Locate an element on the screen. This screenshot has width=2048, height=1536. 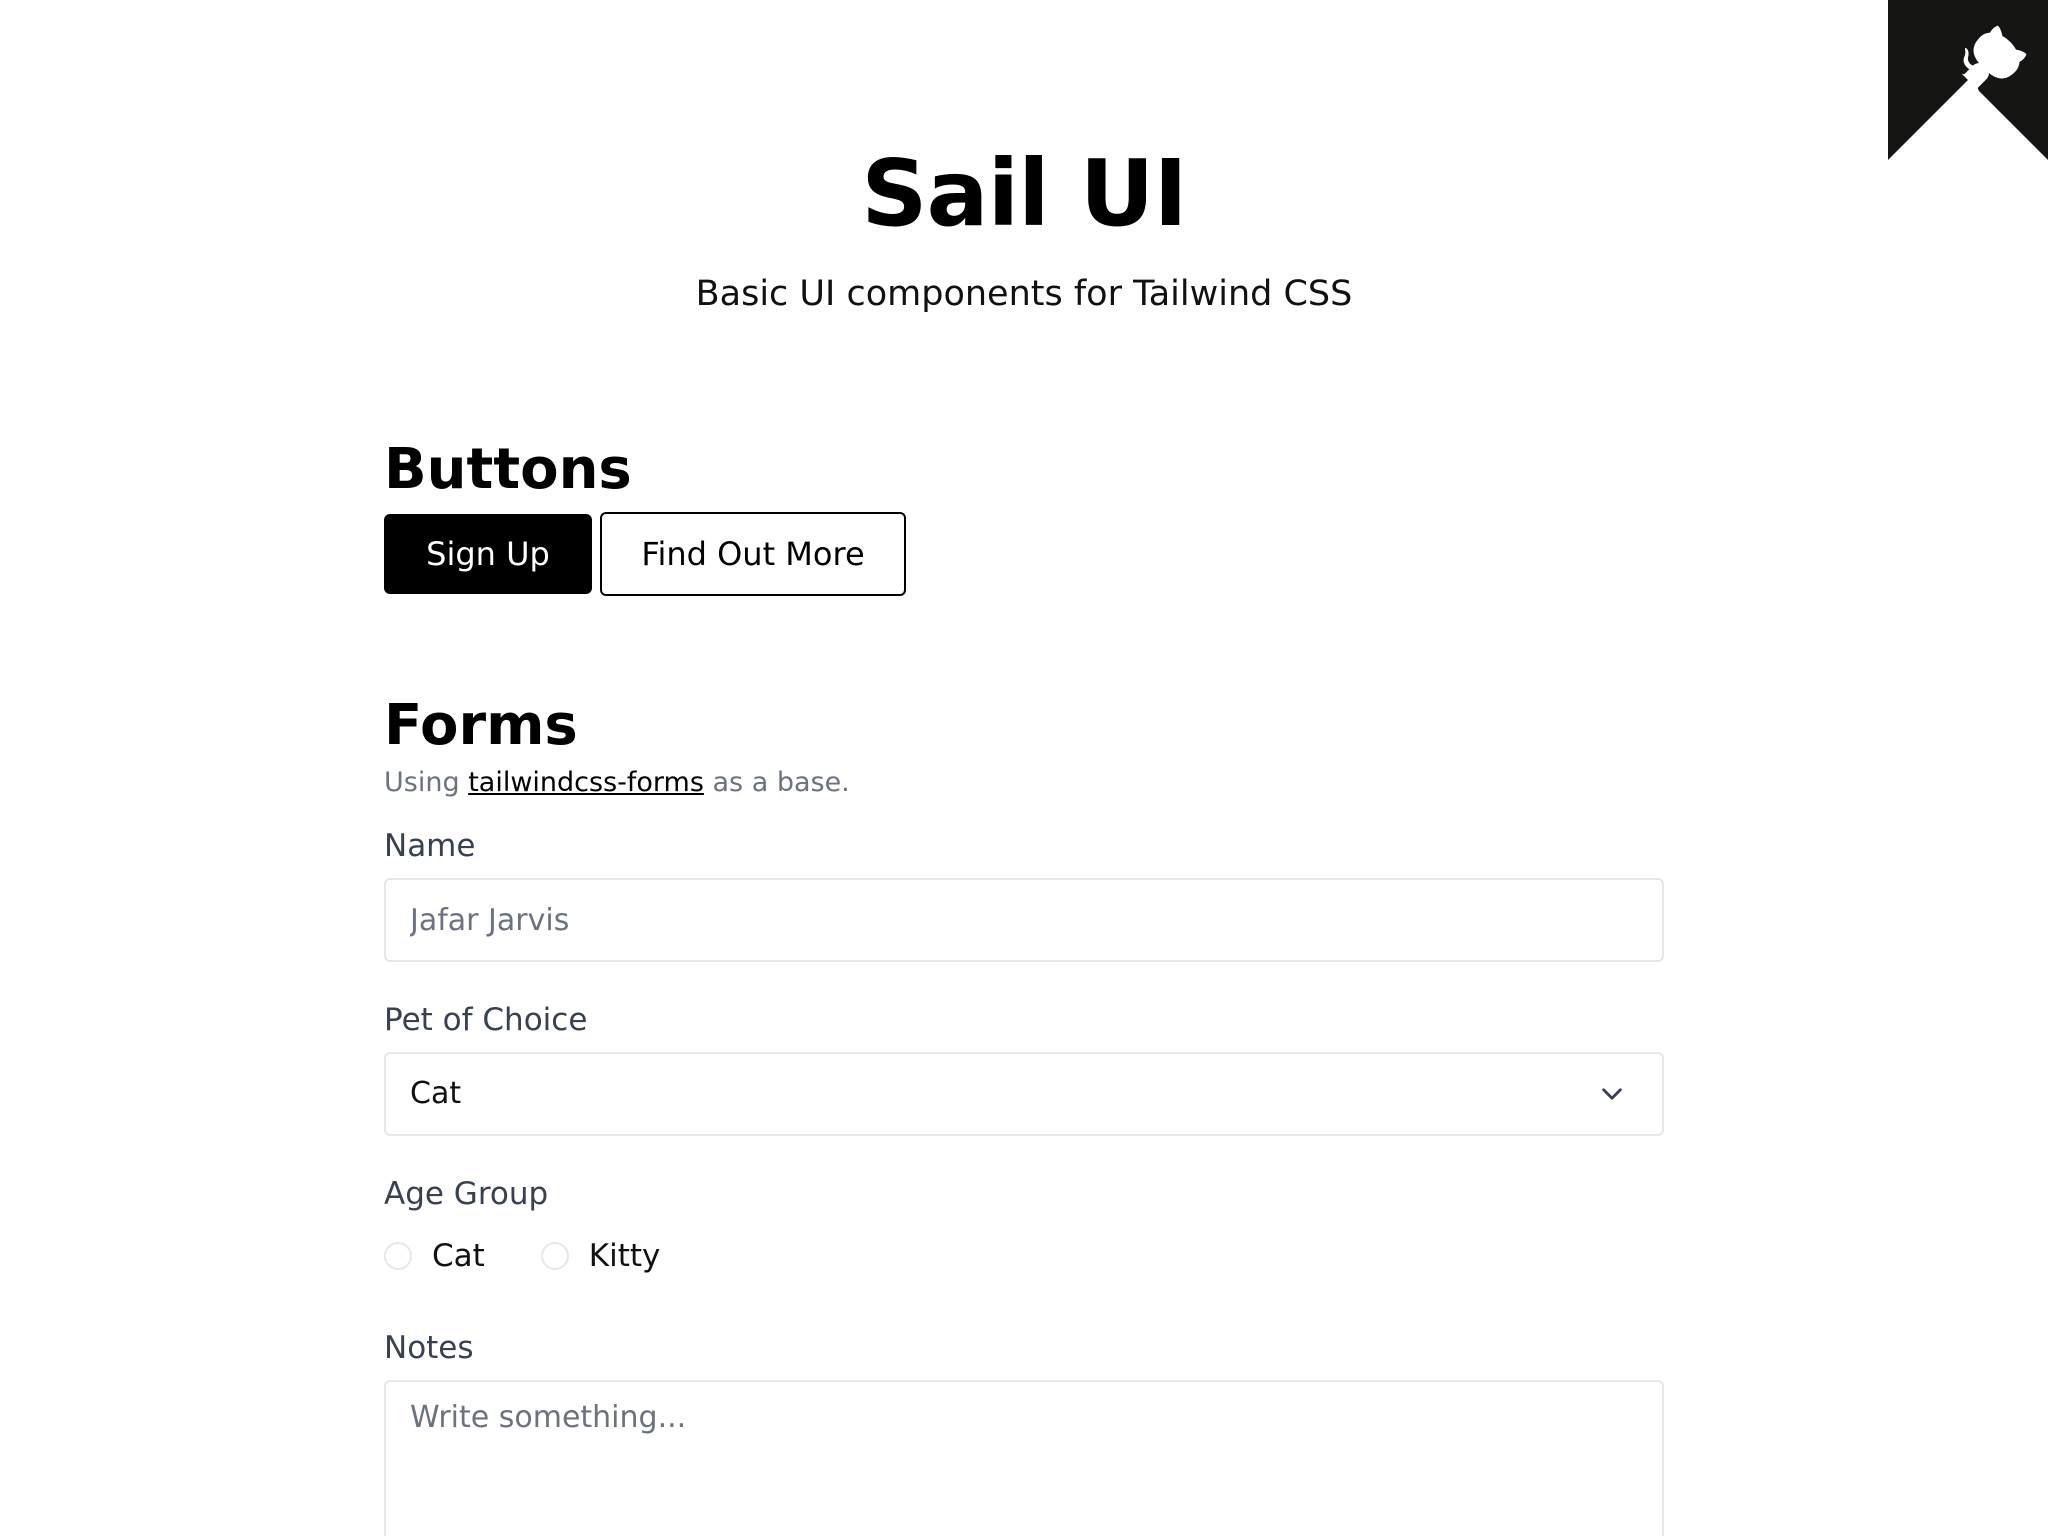
github-corner-link is located at coordinates (1968, 80).